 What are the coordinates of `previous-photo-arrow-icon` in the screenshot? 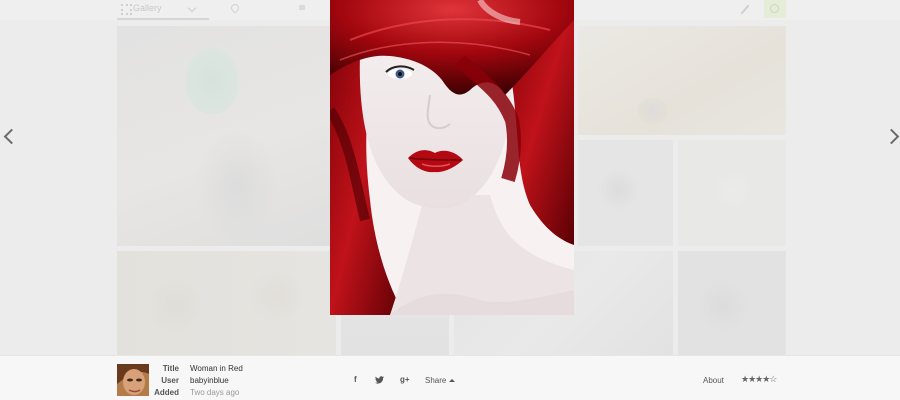 It's located at (9, 136).